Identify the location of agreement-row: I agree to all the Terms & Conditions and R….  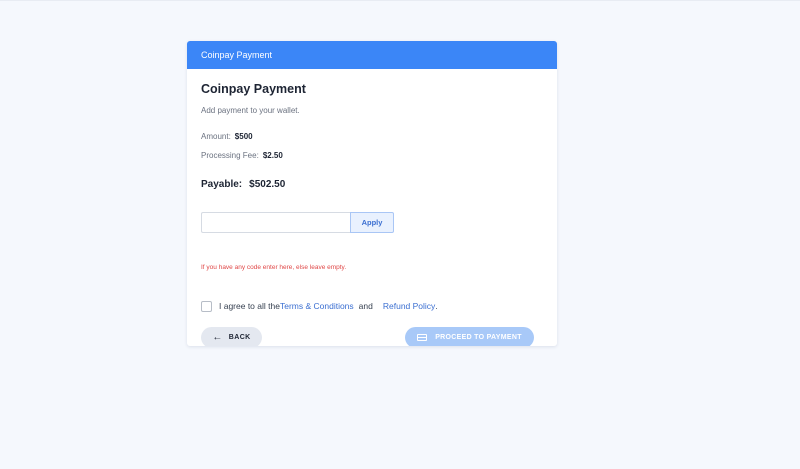
(319, 306).